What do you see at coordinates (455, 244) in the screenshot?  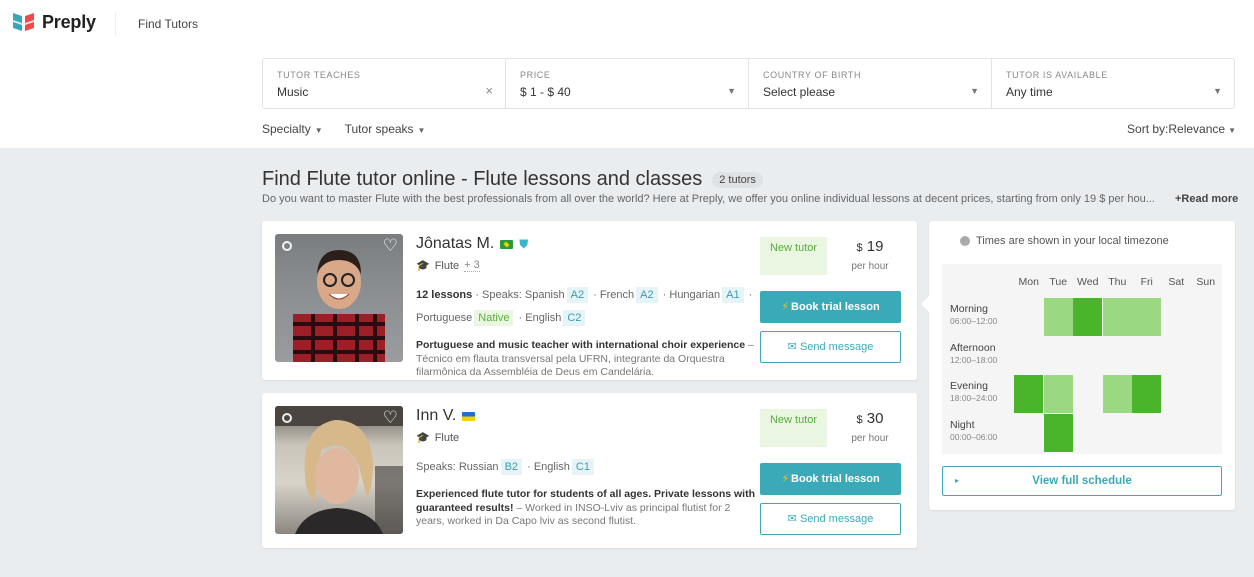 I see `tutor-name: Jônatas M.` at bounding box center [455, 244].